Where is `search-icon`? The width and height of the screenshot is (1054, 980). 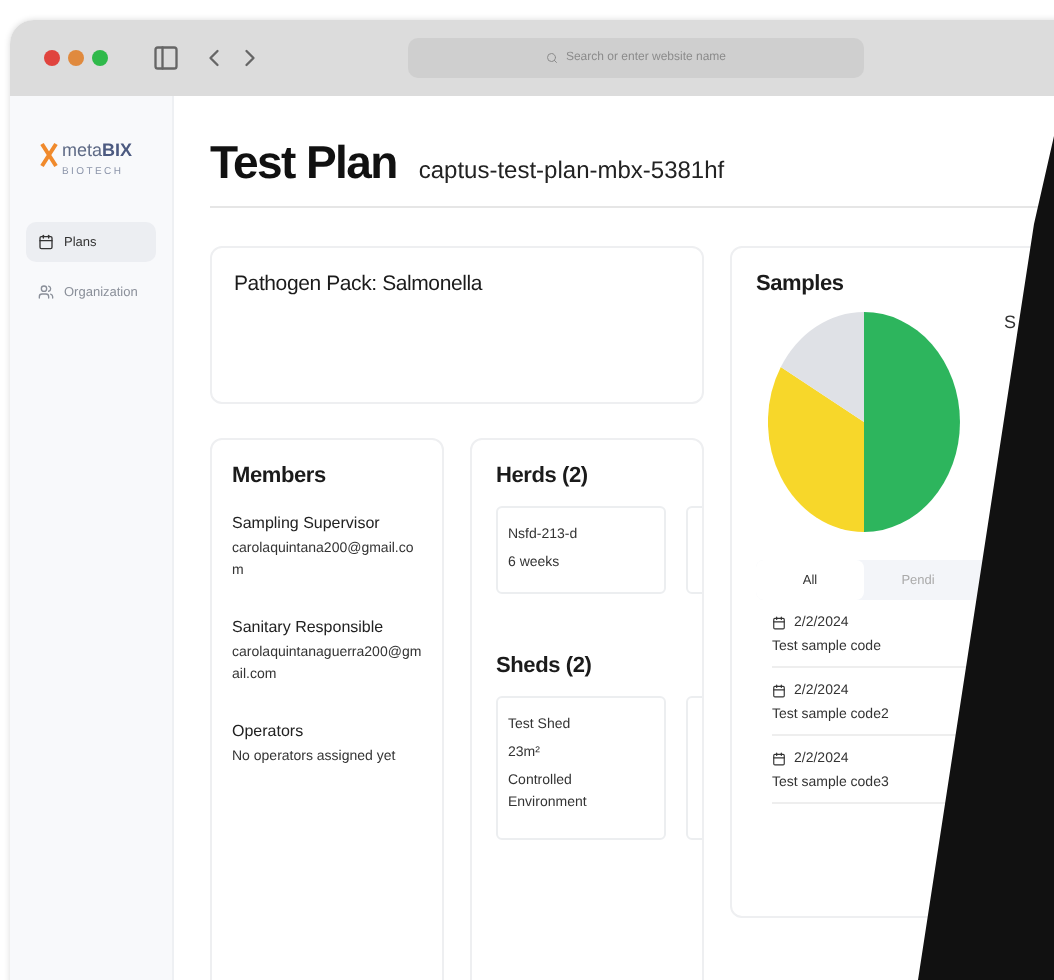 search-icon is located at coordinates (551, 58).